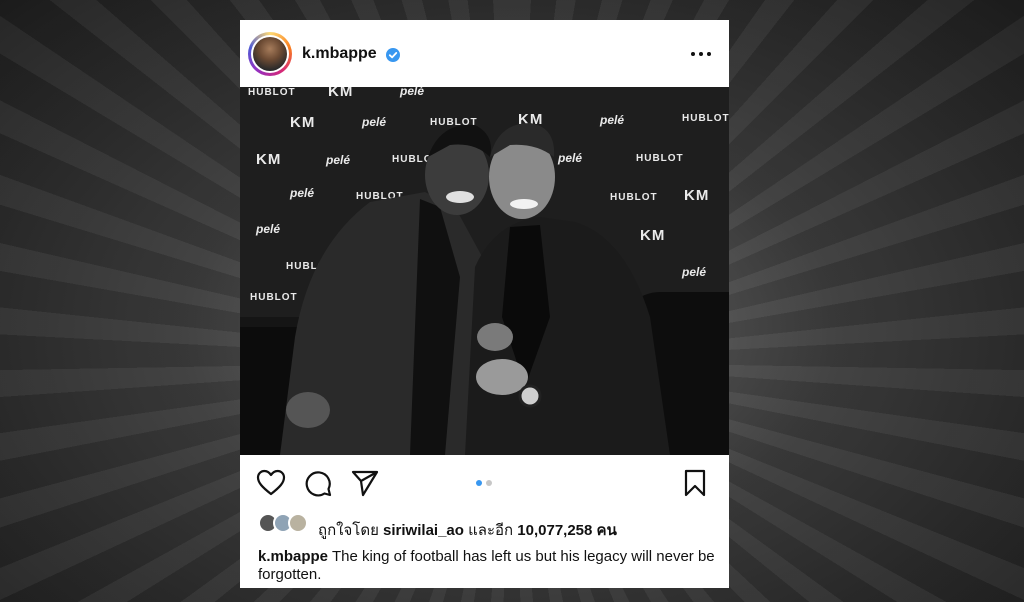  I want to click on caption-username: k.mbappe, so click(293, 556).